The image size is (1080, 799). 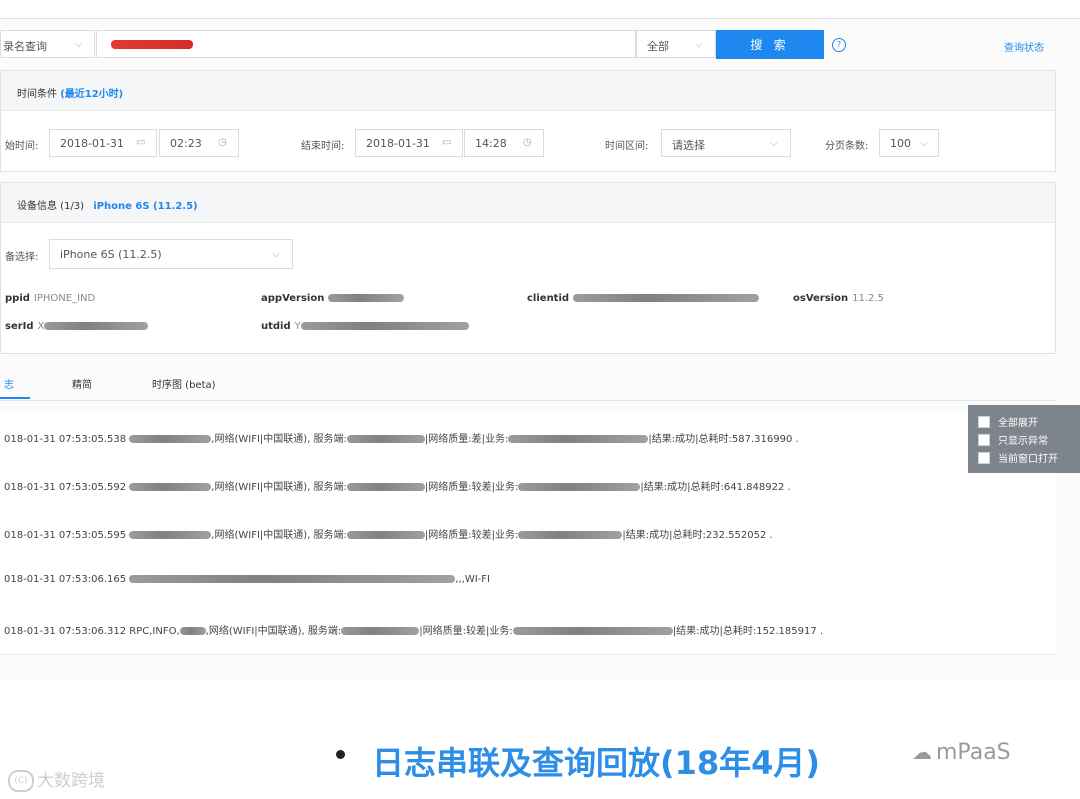 I want to click on display-options-panel: 全部展开 只显示异常 当前窗口打开, so click(x=1024, y=439).